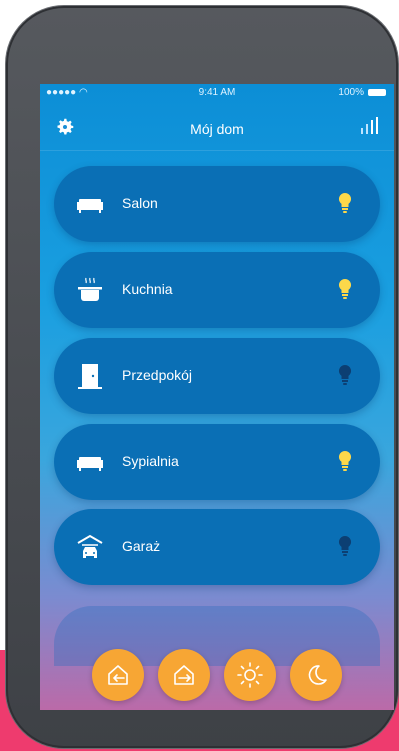 The image size is (399, 751). I want to click on scene-action-bar, so click(217, 675).